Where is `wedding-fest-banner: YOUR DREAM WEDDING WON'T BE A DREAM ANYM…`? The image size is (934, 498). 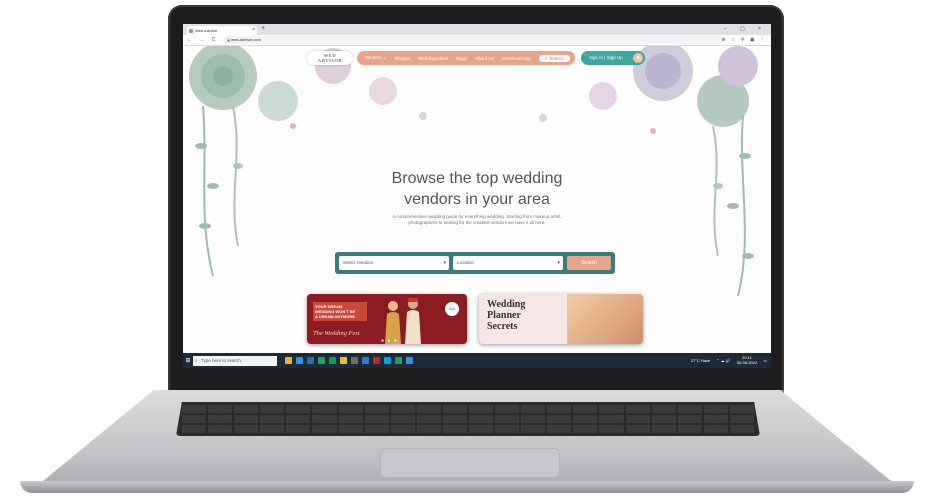
wedding-fest-banner: YOUR DREAM WEDDING WON'T BE A DREAM ANYM… is located at coordinates (387, 319).